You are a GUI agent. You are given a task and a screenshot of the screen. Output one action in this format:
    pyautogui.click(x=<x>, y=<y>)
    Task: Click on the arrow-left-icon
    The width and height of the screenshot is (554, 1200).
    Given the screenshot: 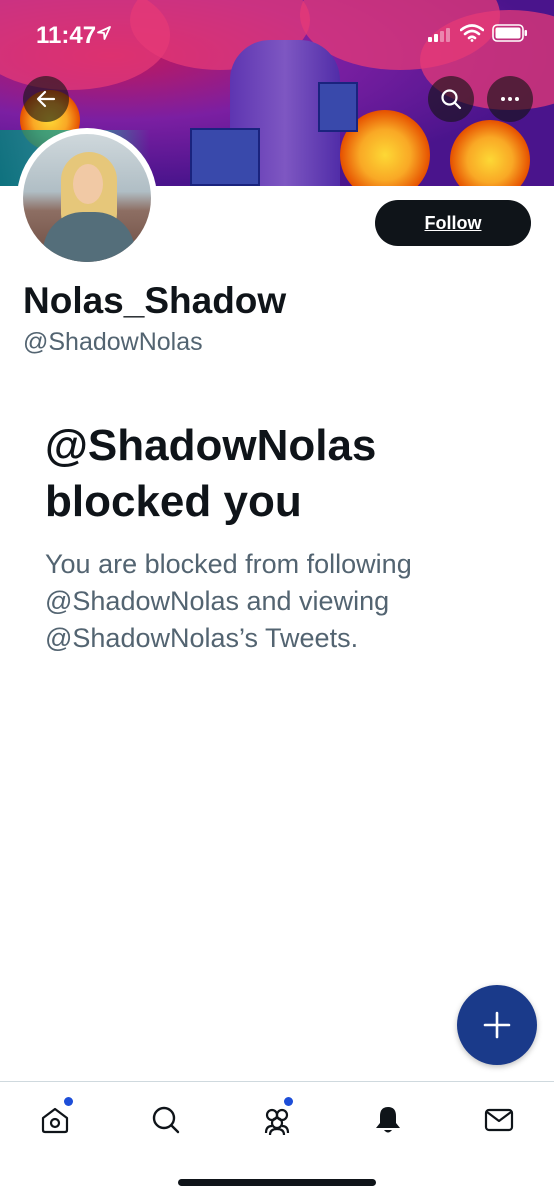 What is the action you would take?
    pyautogui.click(x=46, y=99)
    